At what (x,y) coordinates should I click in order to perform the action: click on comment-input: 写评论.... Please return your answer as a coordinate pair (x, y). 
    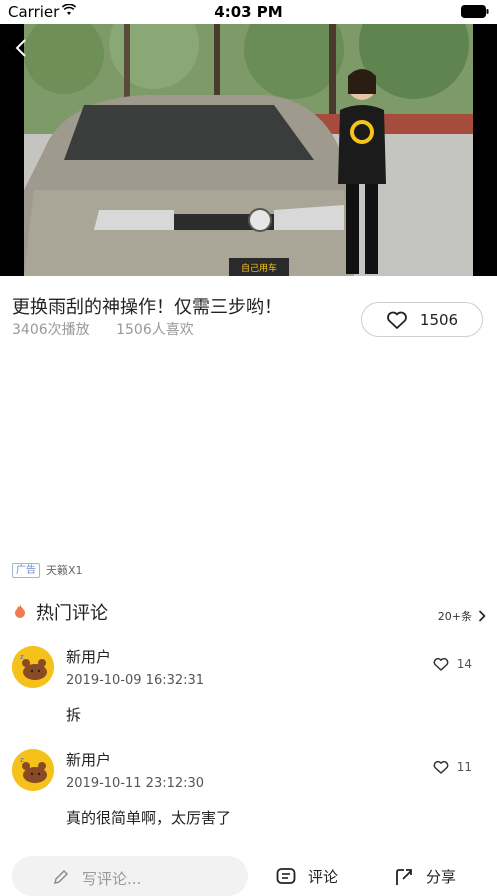
    Looking at the image, I should click on (130, 876).